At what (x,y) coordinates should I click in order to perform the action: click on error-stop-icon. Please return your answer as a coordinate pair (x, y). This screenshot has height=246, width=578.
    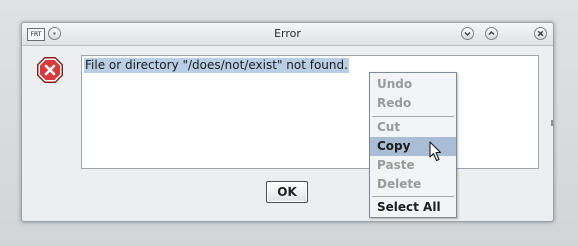
    Looking at the image, I should click on (50, 70).